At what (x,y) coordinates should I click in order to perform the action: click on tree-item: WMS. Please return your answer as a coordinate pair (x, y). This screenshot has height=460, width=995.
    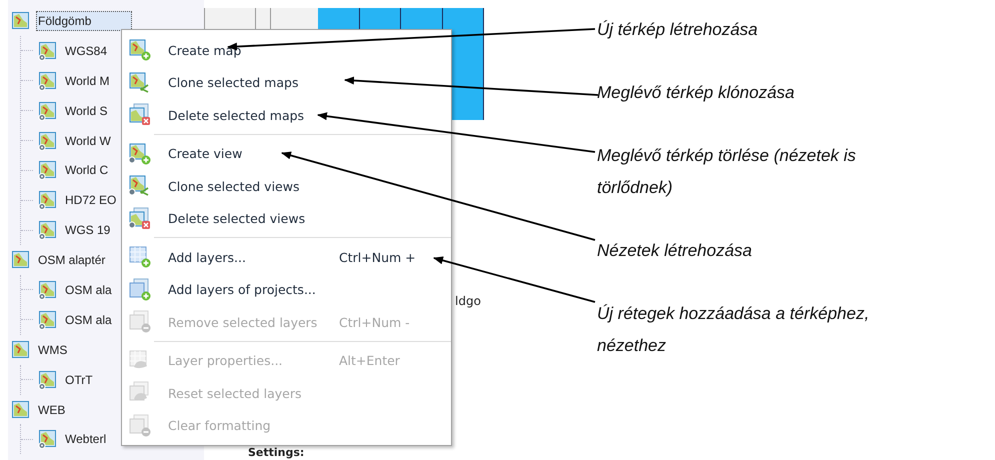
    Looking at the image, I should click on (53, 350).